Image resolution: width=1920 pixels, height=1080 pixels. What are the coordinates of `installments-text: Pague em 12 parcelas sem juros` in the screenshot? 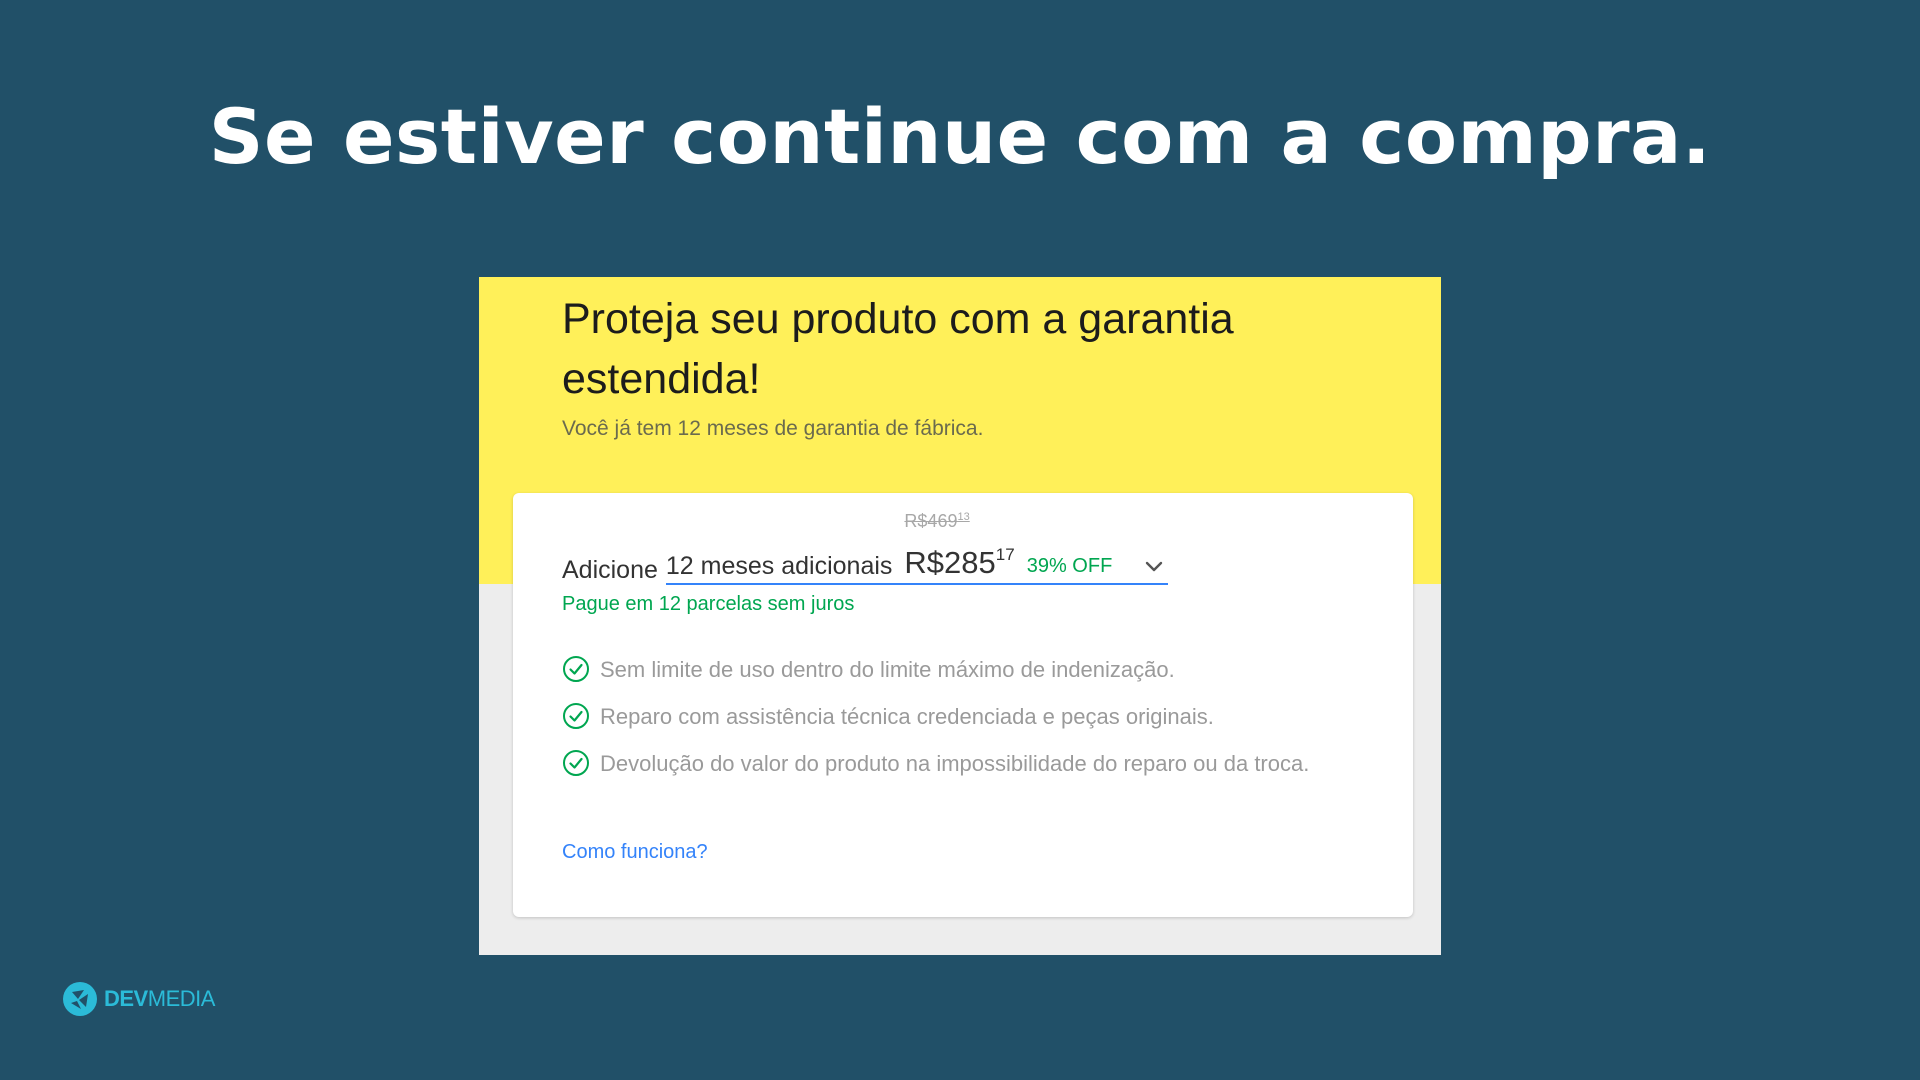 It's located at (708, 604).